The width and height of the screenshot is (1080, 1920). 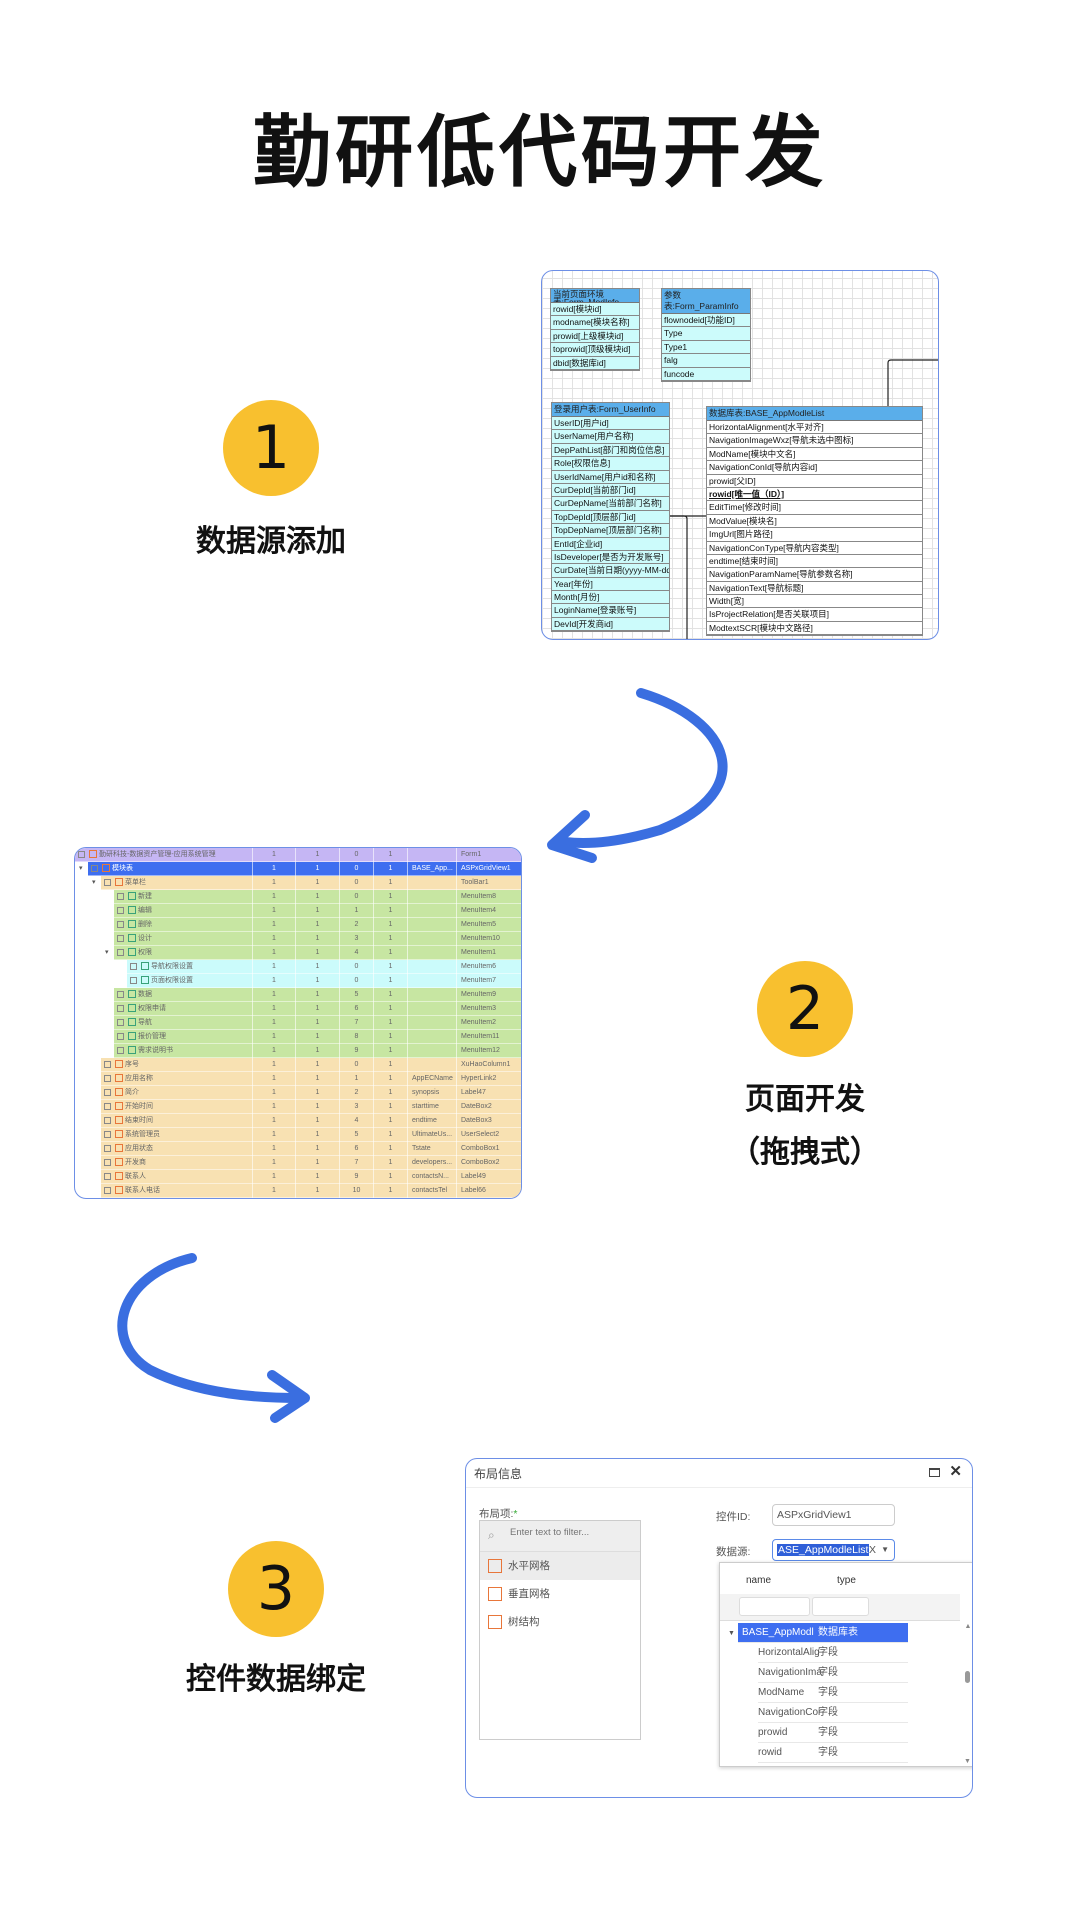 I want to click on layout-filter-input, so click(x=570, y=1532).